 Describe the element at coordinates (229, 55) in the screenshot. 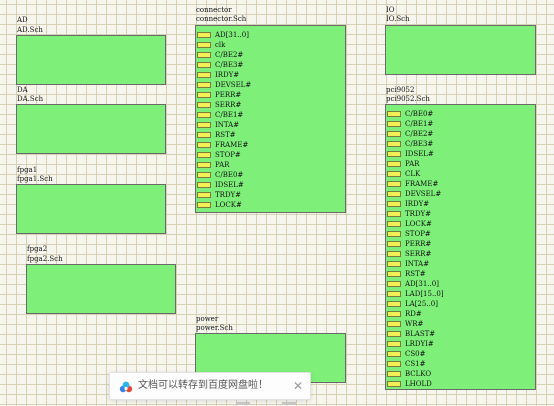

I see `sheet-entry-label: C/BE2#` at that location.